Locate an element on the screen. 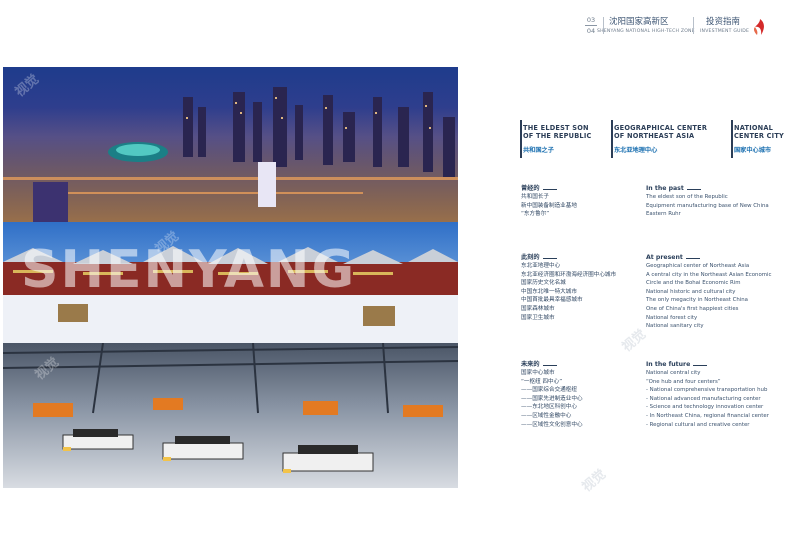  section-title: In the past is located at coordinates (707, 189).